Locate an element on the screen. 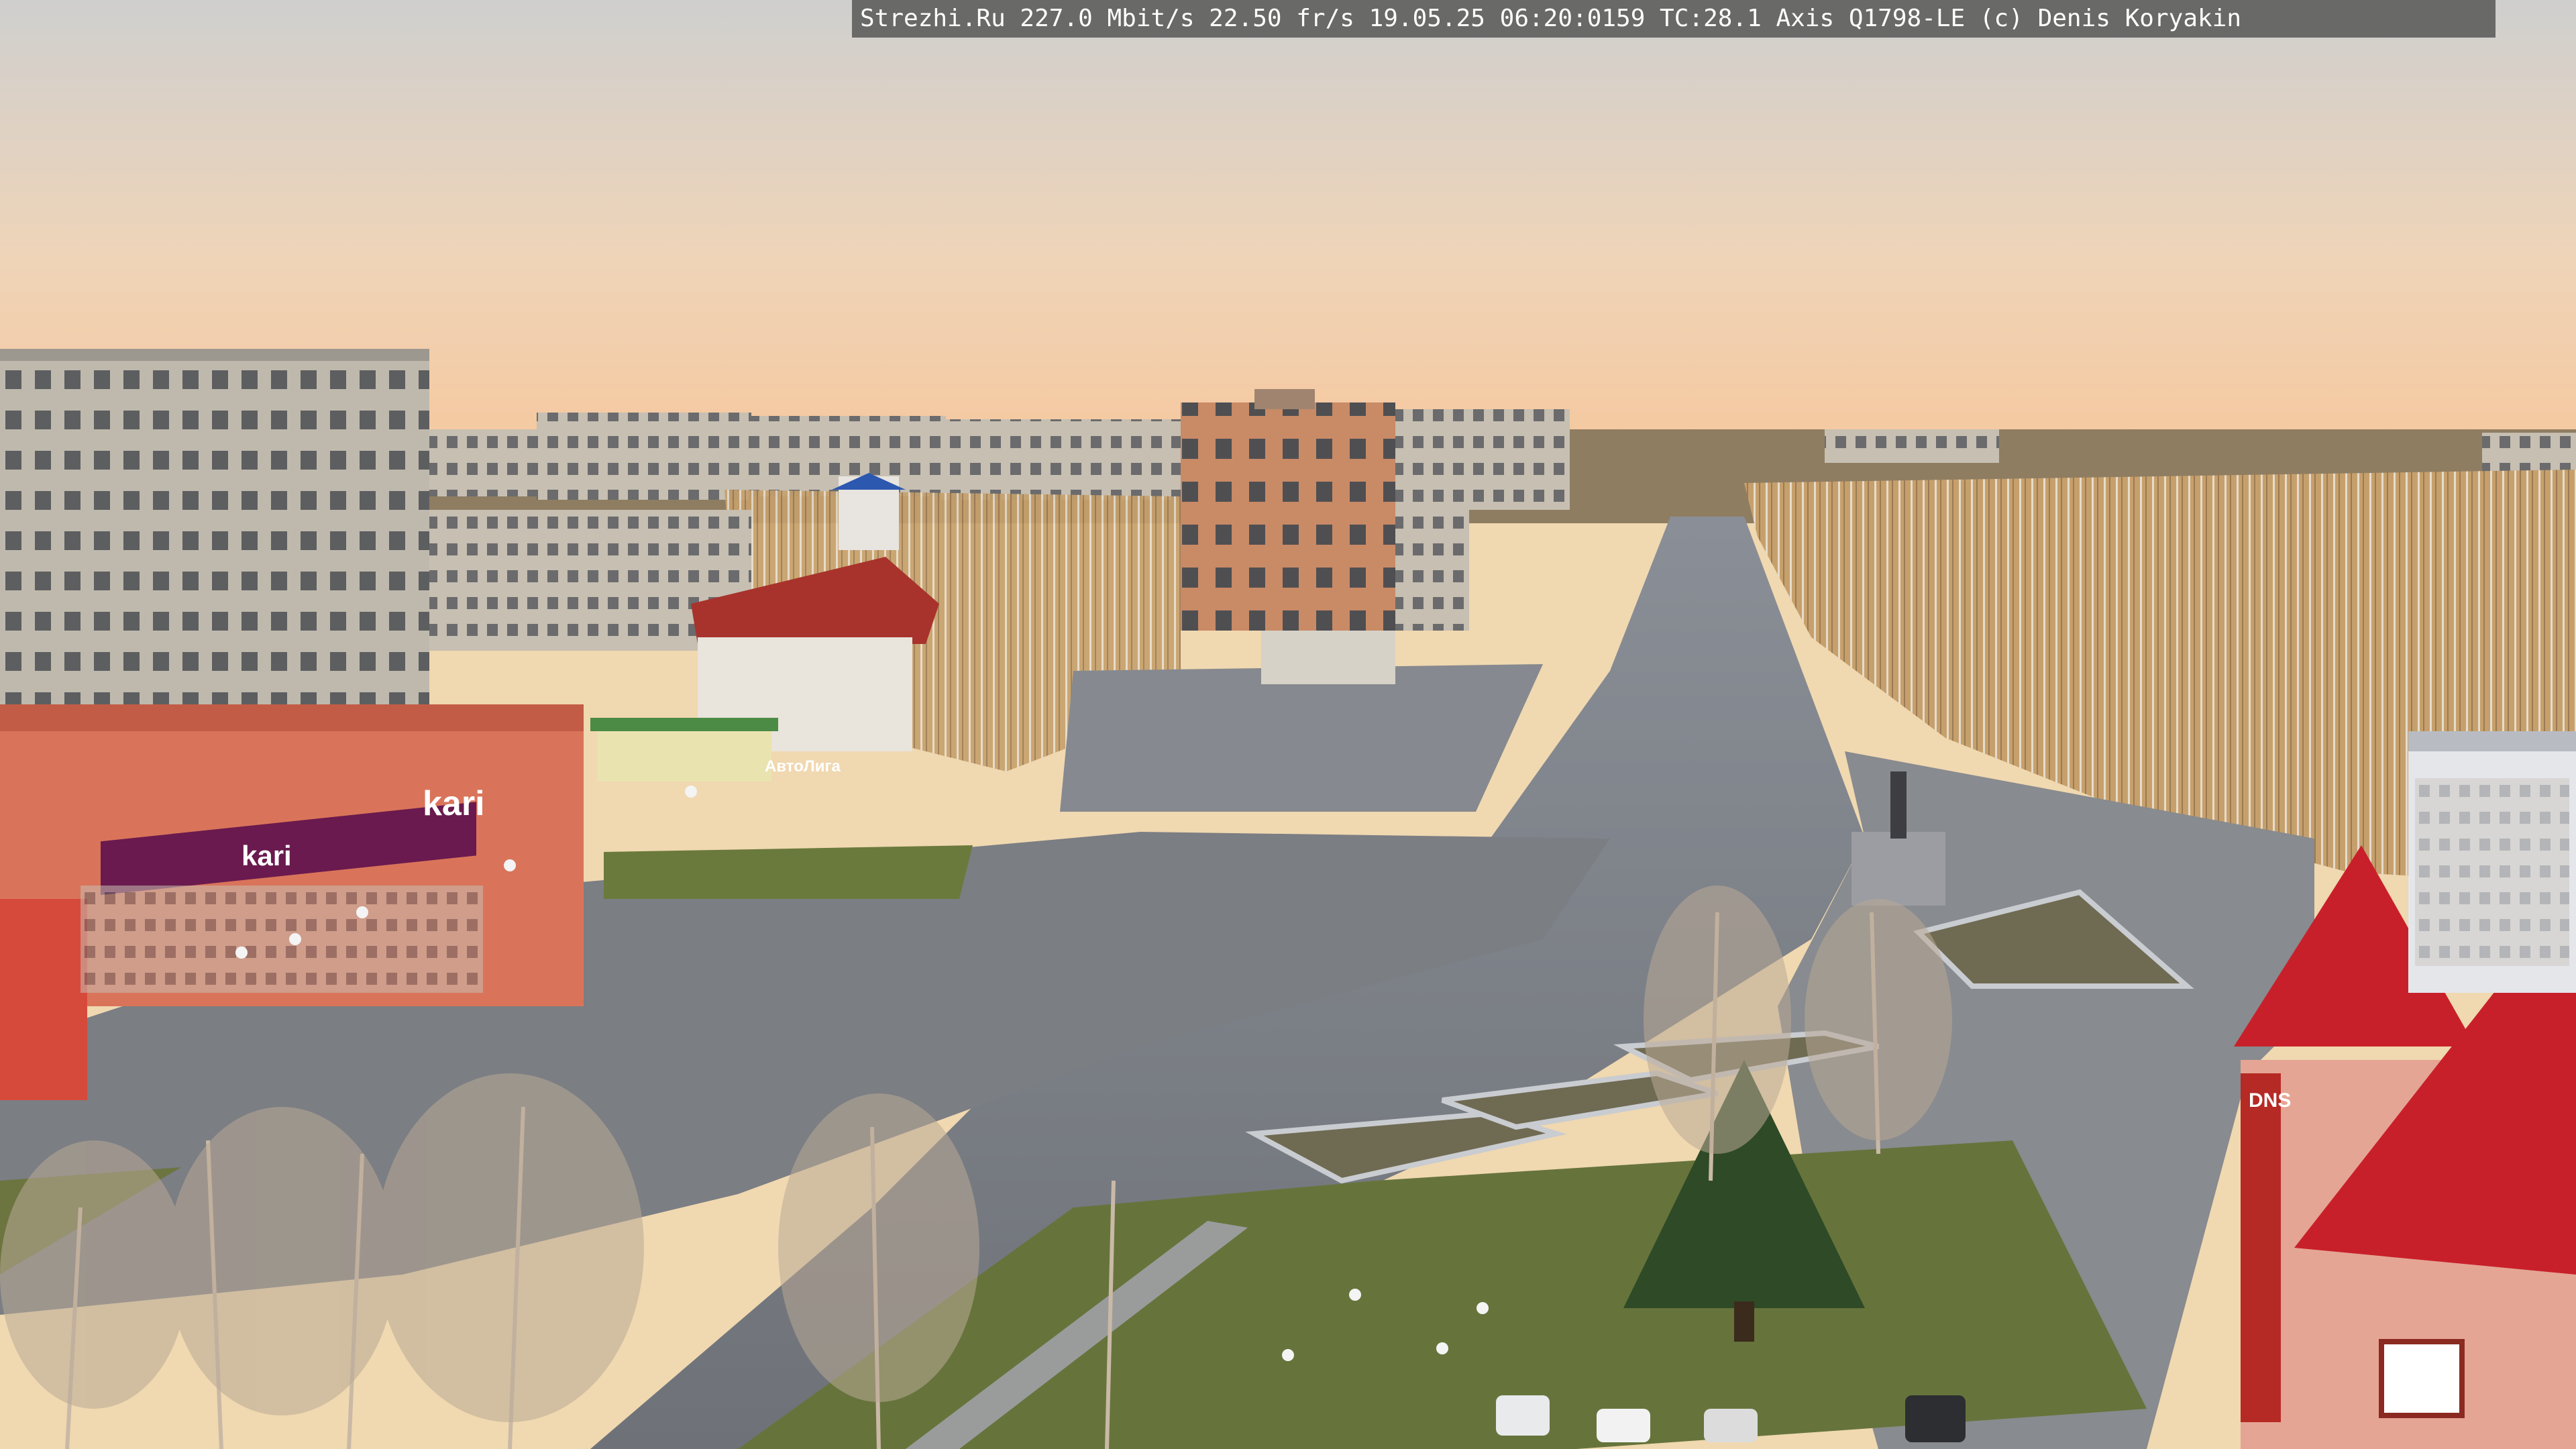  kari-sign-large: kari is located at coordinates (454, 803).